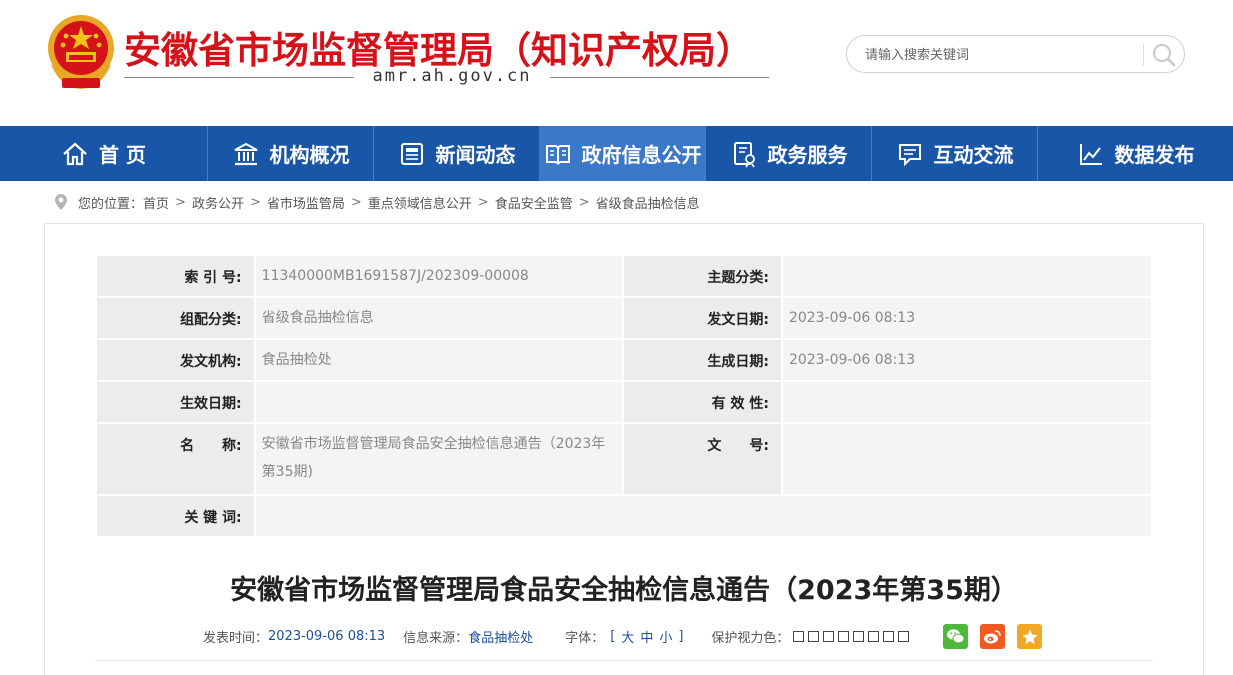 Image resolution: width=1233 pixels, height=675 pixels. What do you see at coordinates (613, 636) in the screenshot?
I see `font-bracket-open: [` at bounding box center [613, 636].